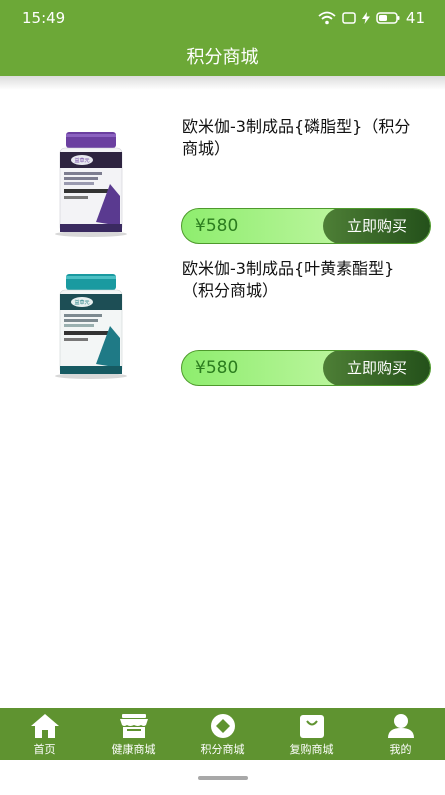  I want to click on home-icon, so click(44, 726).